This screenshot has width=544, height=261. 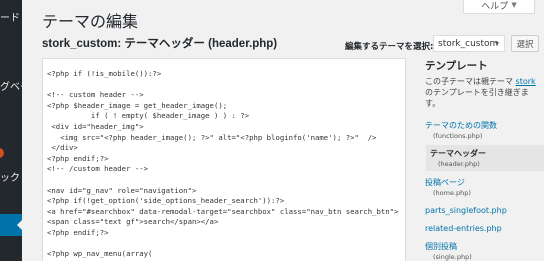 I want to click on page-title: テーマの編集, so click(x=90, y=21).